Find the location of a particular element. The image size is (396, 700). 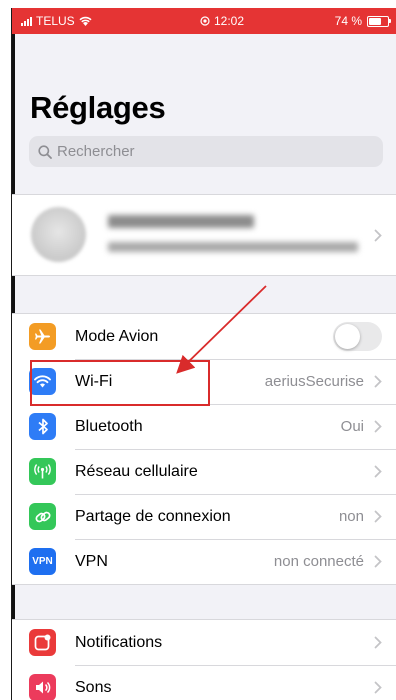

row-label: VPN is located at coordinates (91, 561).